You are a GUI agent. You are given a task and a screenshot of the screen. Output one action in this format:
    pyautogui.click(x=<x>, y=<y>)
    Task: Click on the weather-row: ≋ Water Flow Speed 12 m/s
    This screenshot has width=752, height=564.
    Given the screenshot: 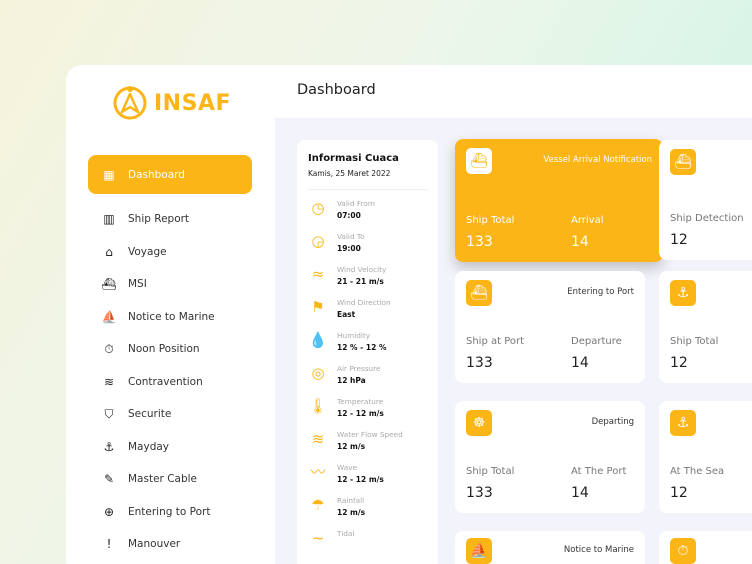 What is the action you would take?
    pyautogui.click(x=367, y=442)
    